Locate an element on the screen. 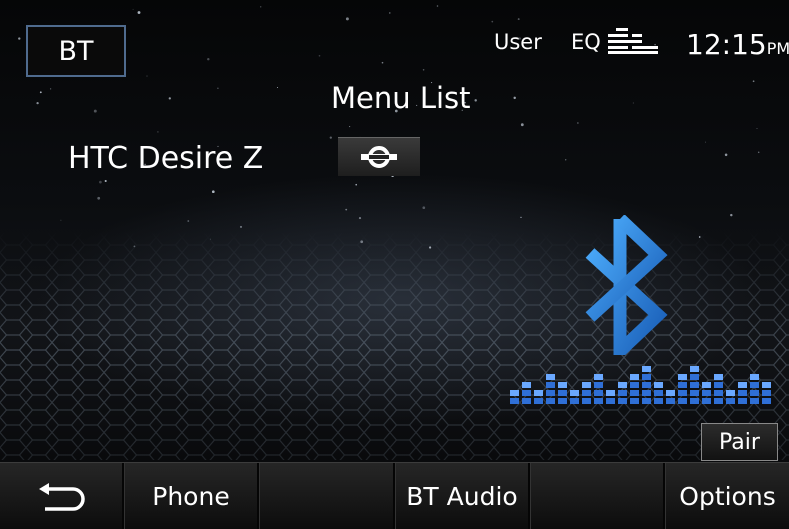 This screenshot has width=789, height=529. bt-audio-button-label: BT Audio is located at coordinates (462, 496).